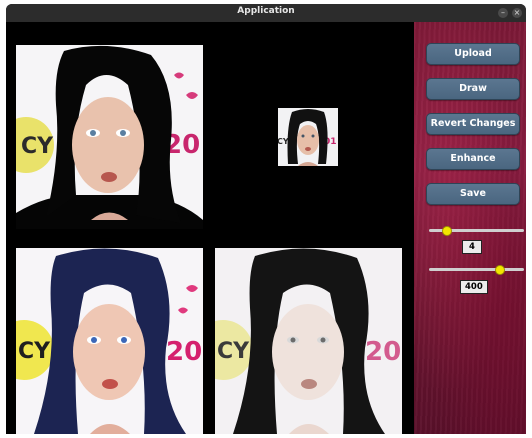 This screenshot has height=438, width=532. I want to click on enhance-button: Enhance, so click(473, 159).